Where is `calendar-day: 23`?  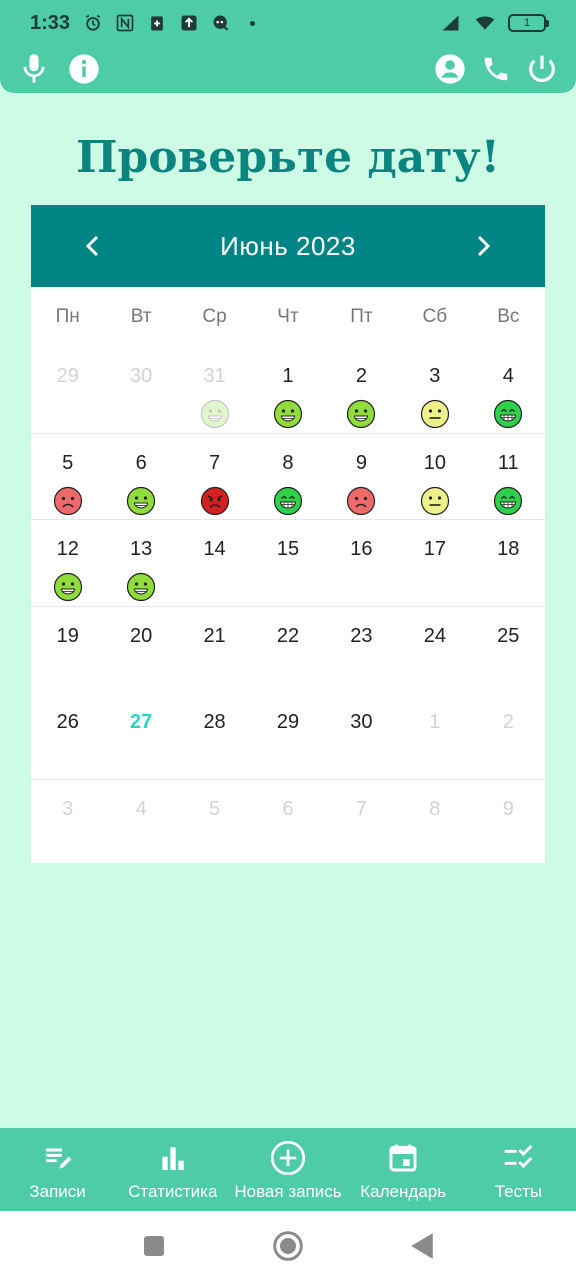
calendar-day: 23 is located at coordinates (361, 650).